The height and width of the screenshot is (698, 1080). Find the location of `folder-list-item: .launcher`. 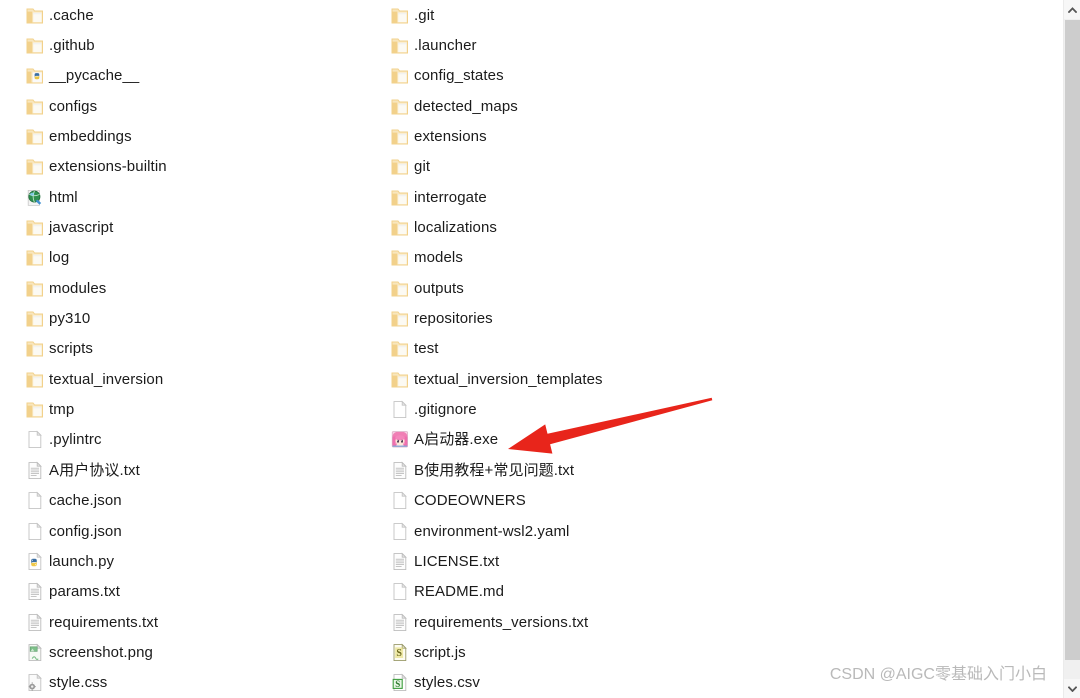

folder-list-item: .launcher is located at coordinates (561, 45).